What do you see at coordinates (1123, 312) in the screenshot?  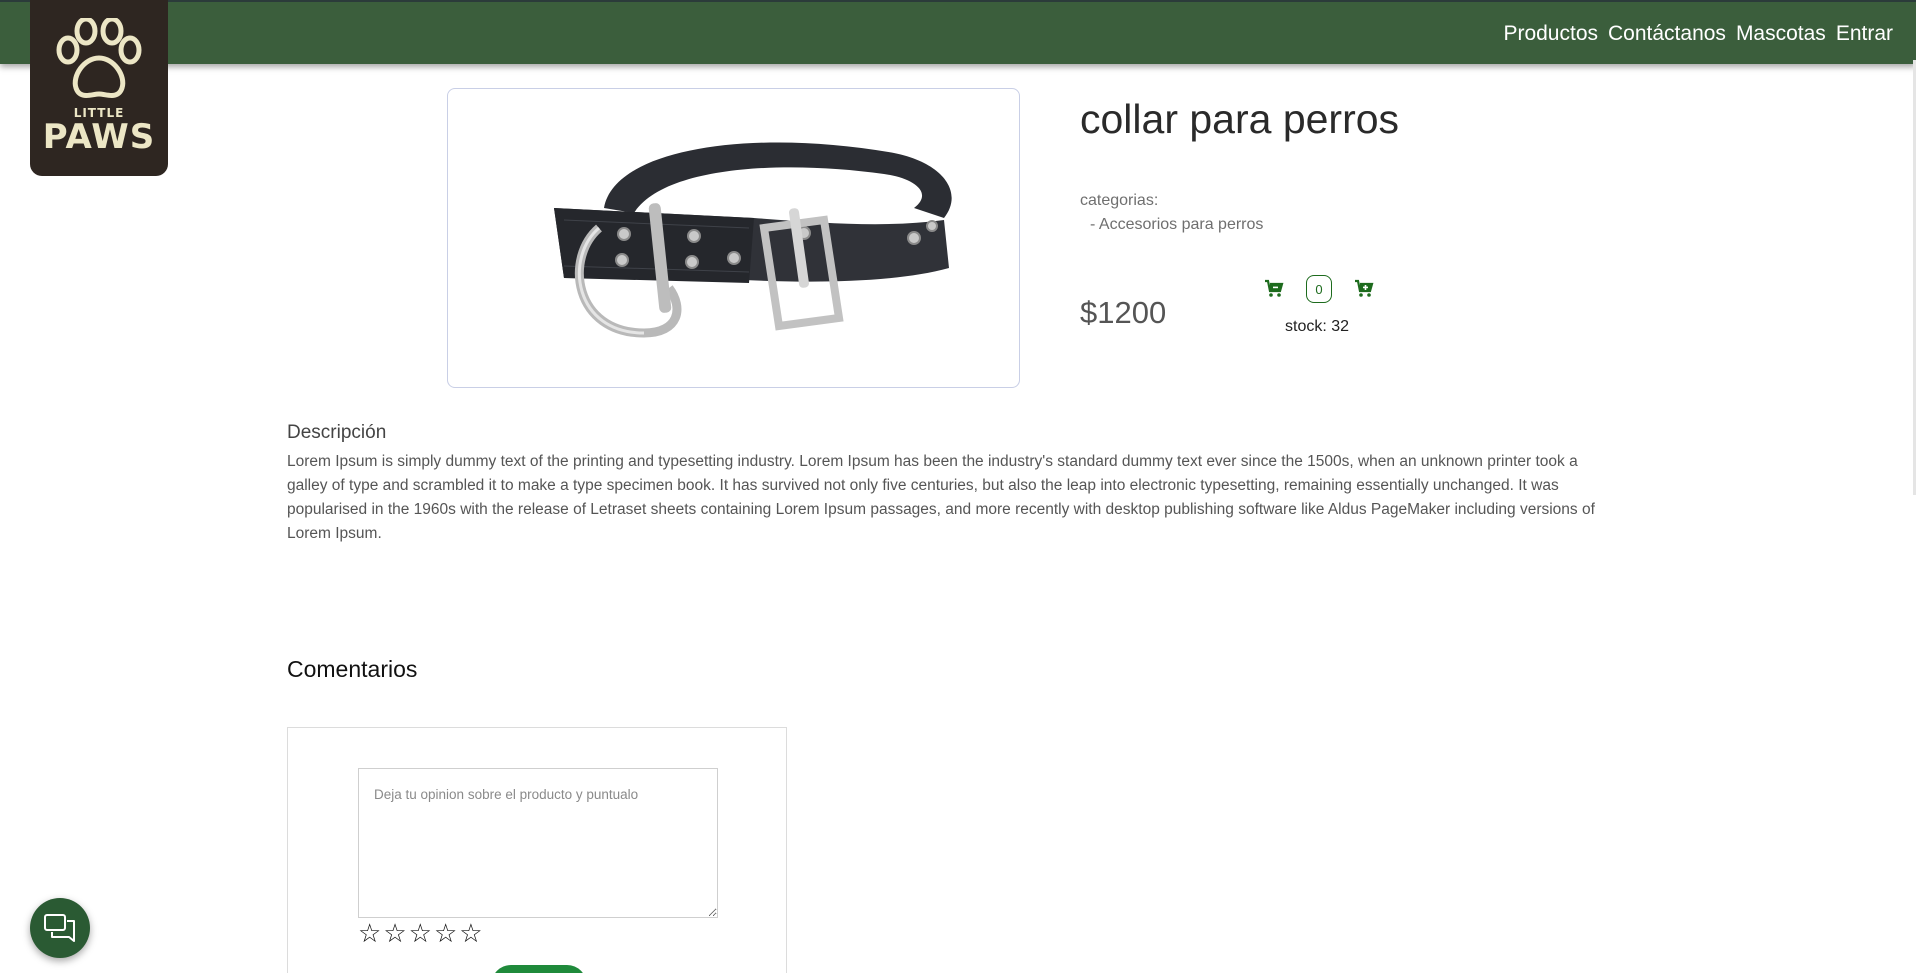 I see `product-price: $1200` at bounding box center [1123, 312].